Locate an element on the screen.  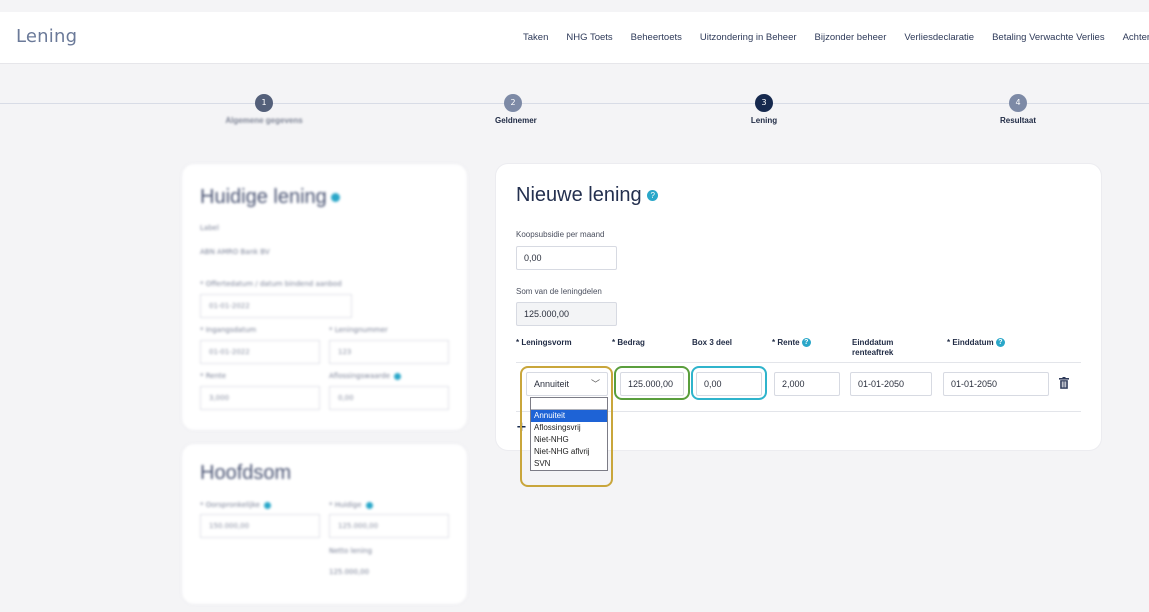
step-4-circle: 4 is located at coordinates (1018, 103).